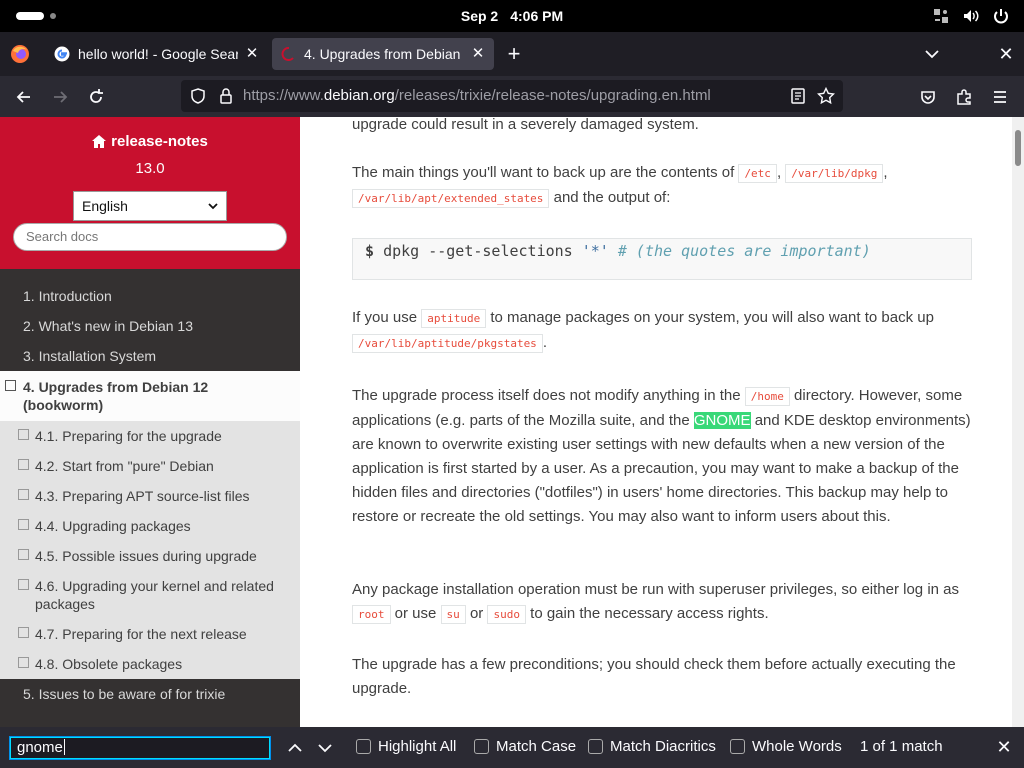  I want to click on toc-subitem-4-1: 4.1. Preparing for the upgrade, so click(150, 436).